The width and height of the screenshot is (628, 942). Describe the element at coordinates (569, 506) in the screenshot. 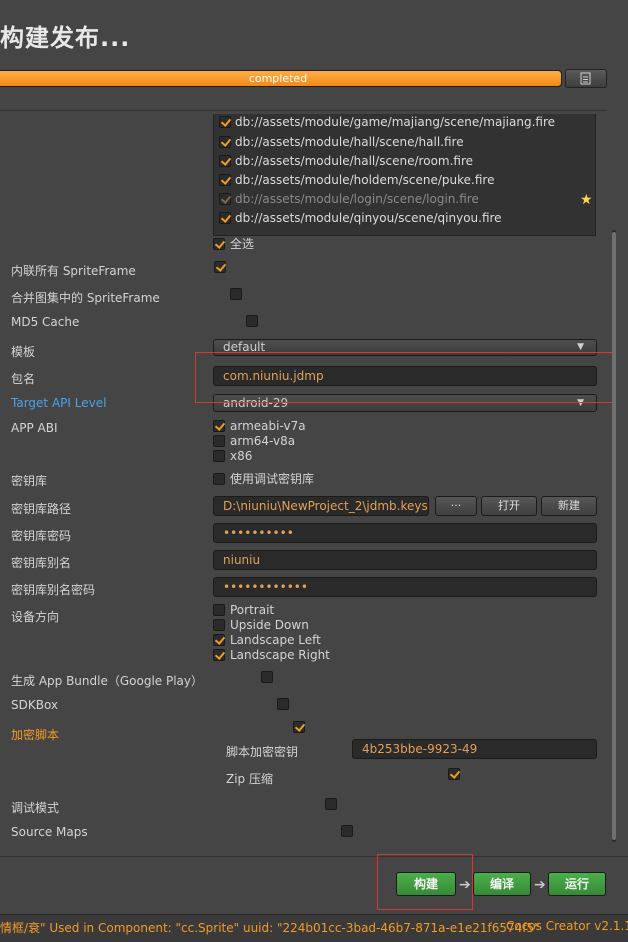

I see `new-keystore-button: 新建` at that location.